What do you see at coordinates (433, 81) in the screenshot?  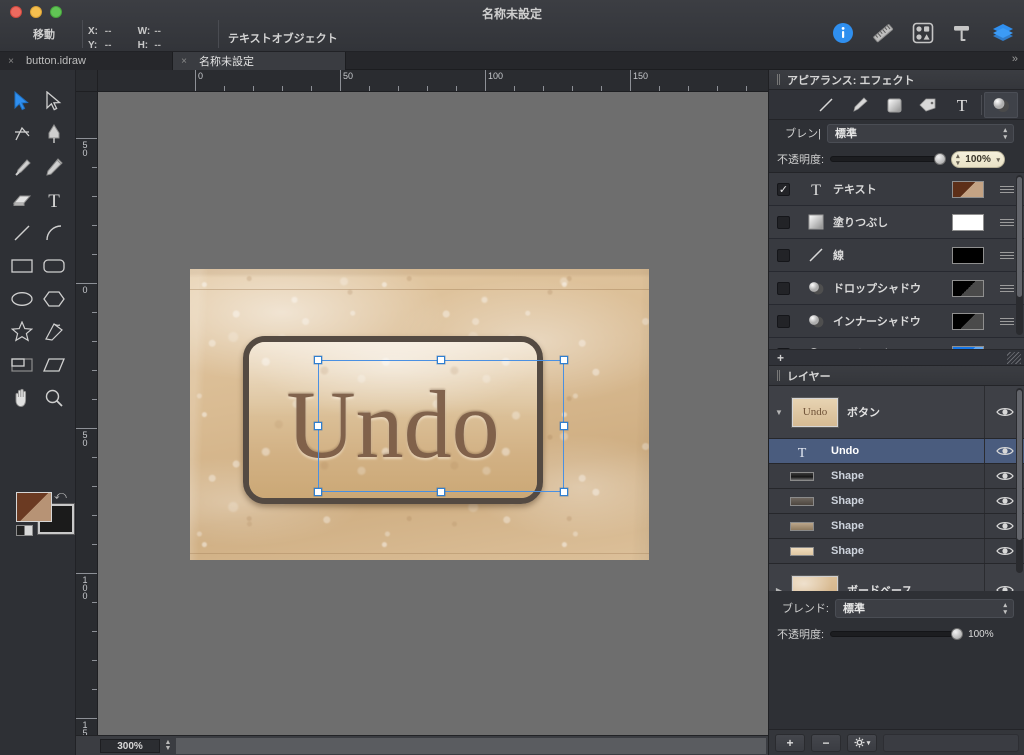 I see `horizontal-ruler: 0 50 100 150` at bounding box center [433, 81].